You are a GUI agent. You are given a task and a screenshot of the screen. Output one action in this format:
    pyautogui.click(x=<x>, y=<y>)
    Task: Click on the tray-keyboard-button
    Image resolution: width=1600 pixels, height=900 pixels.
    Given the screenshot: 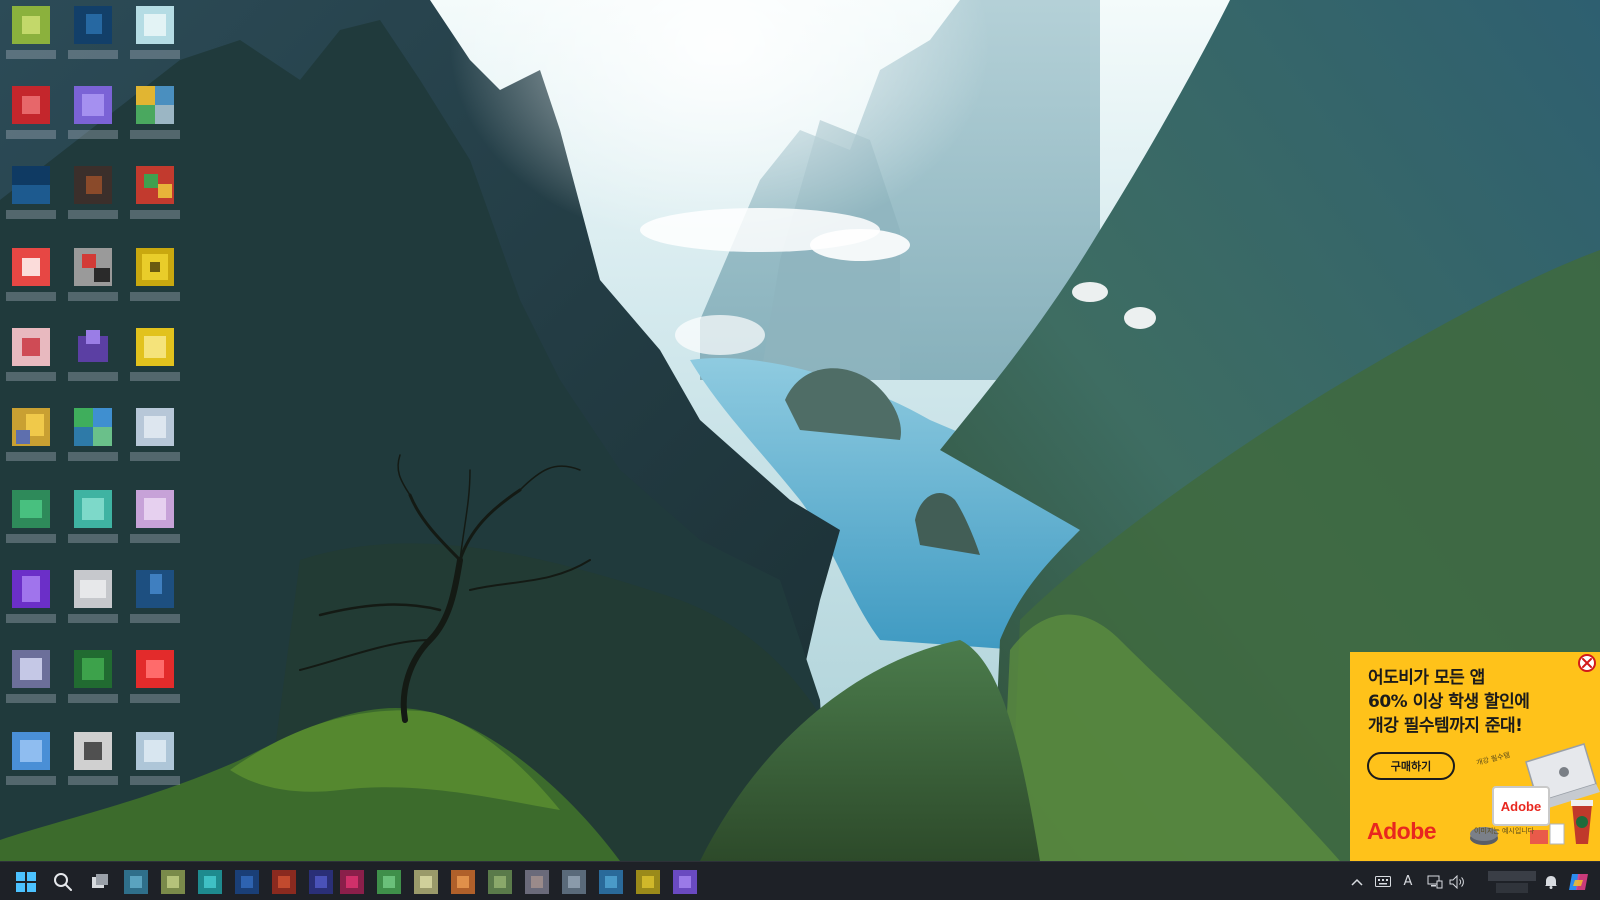 What is the action you would take?
    pyautogui.click(x=1383, y=881)
    